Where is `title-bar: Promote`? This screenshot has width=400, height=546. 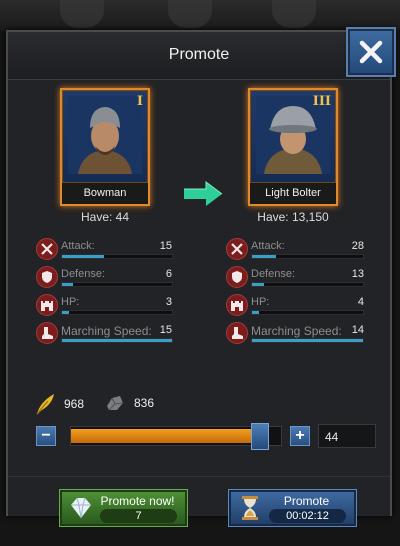 title-bar: Promote is located at coordinates (202, 53).